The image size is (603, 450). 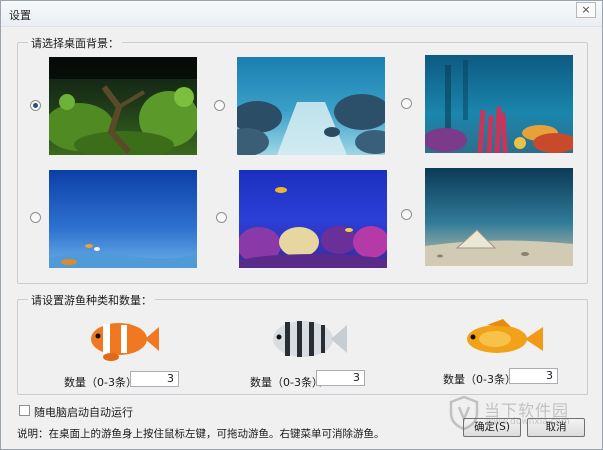 What do you see at coordinates (83, 412) in the screenshot?
I see `autostart-label: 随电脑启动自动运行` at bounding box center [83, 412].